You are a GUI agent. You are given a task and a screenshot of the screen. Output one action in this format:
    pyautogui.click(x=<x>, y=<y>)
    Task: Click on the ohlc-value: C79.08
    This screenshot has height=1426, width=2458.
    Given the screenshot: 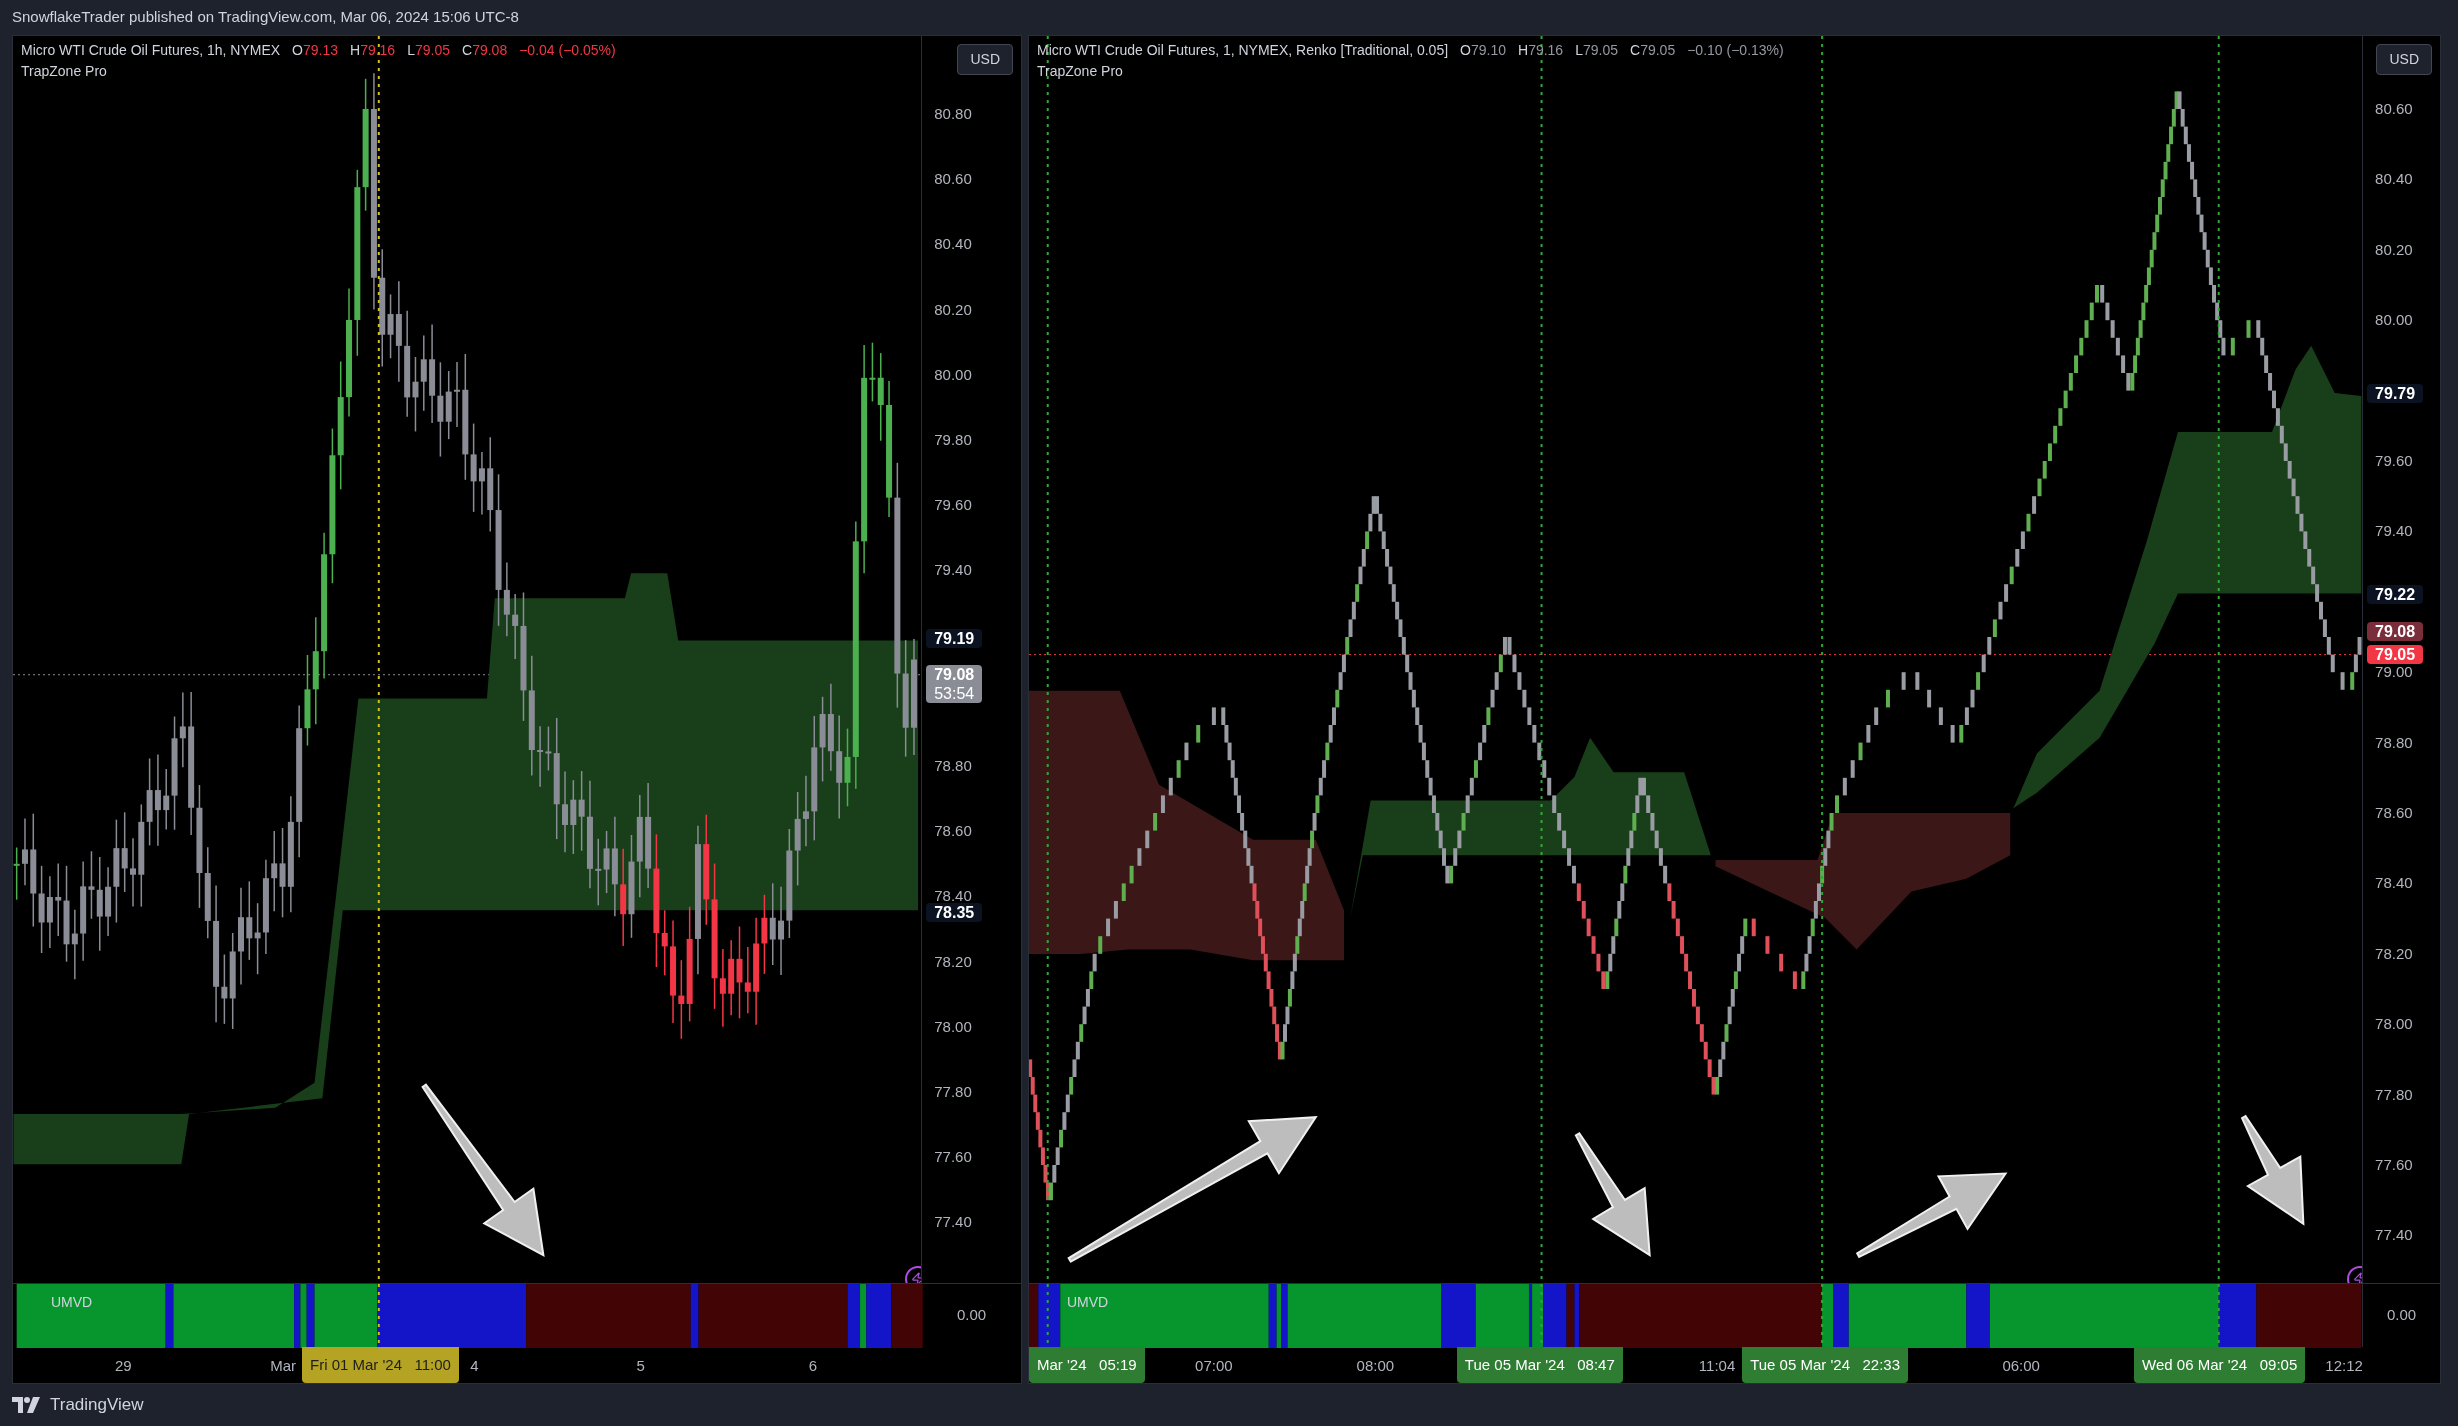 What is the action you would take?
    pyautogui.click(x=485, y=50)
    